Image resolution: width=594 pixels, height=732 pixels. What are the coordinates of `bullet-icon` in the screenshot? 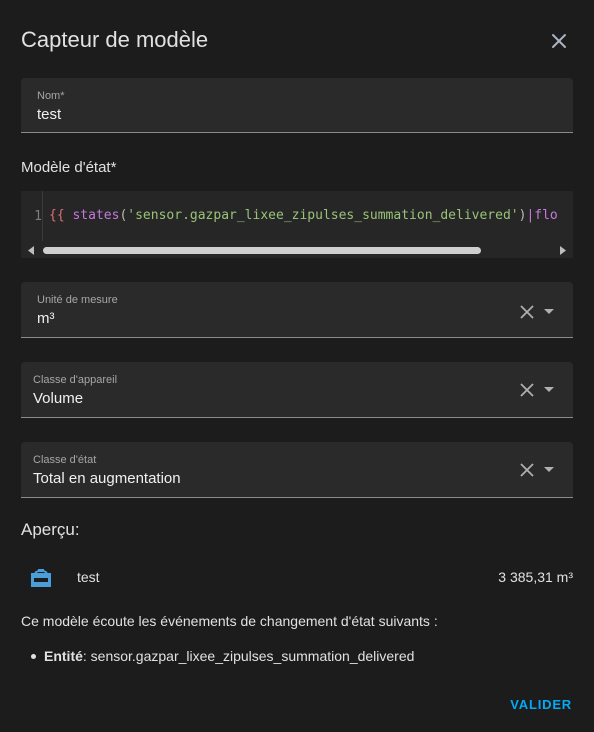 It's located at (33, 656).